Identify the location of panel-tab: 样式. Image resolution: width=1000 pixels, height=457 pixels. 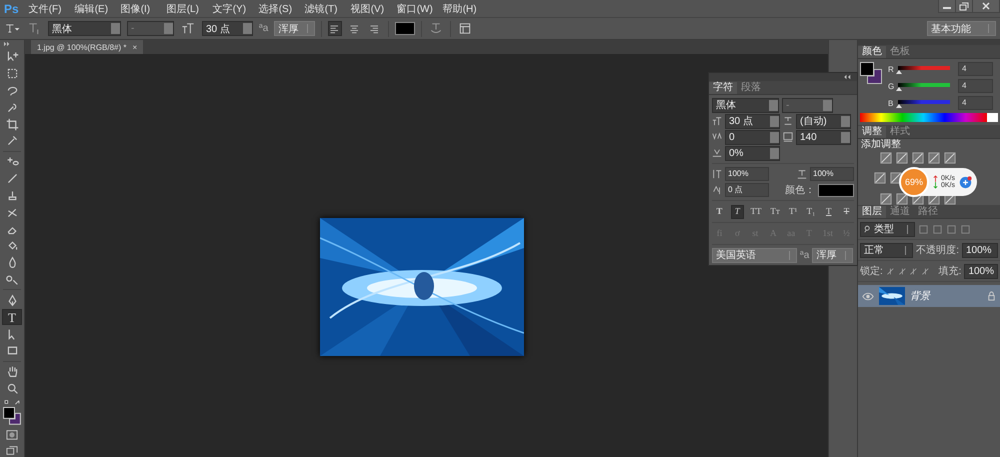
(900, 132).